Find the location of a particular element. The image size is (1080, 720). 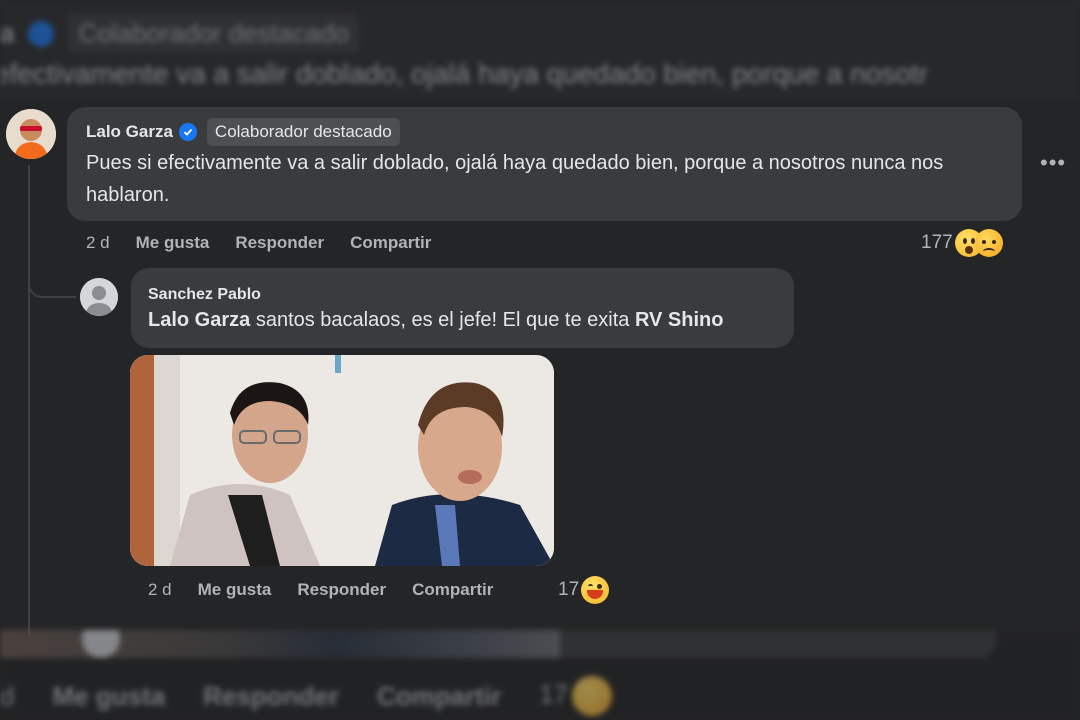

reply-bubble is located at coordinates (462, 308).